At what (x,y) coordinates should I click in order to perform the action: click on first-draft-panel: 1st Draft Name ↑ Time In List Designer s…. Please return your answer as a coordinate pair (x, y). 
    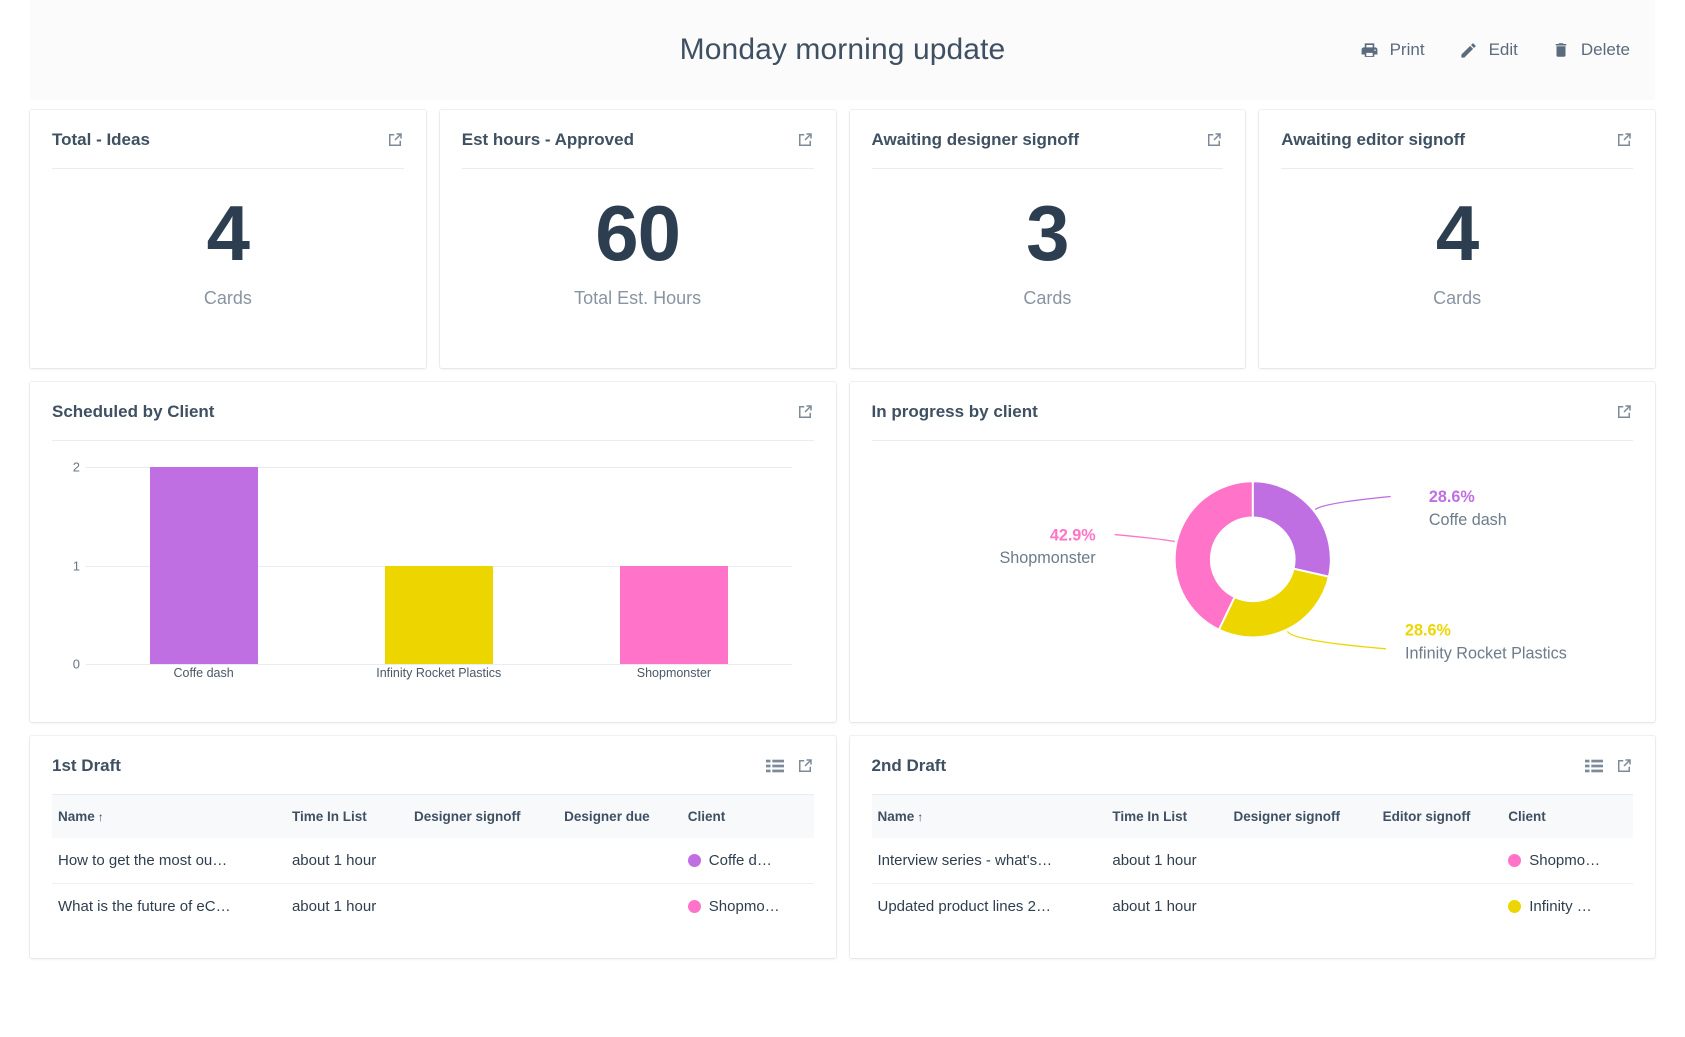
    Looking at the image, I should click on (433, 847).